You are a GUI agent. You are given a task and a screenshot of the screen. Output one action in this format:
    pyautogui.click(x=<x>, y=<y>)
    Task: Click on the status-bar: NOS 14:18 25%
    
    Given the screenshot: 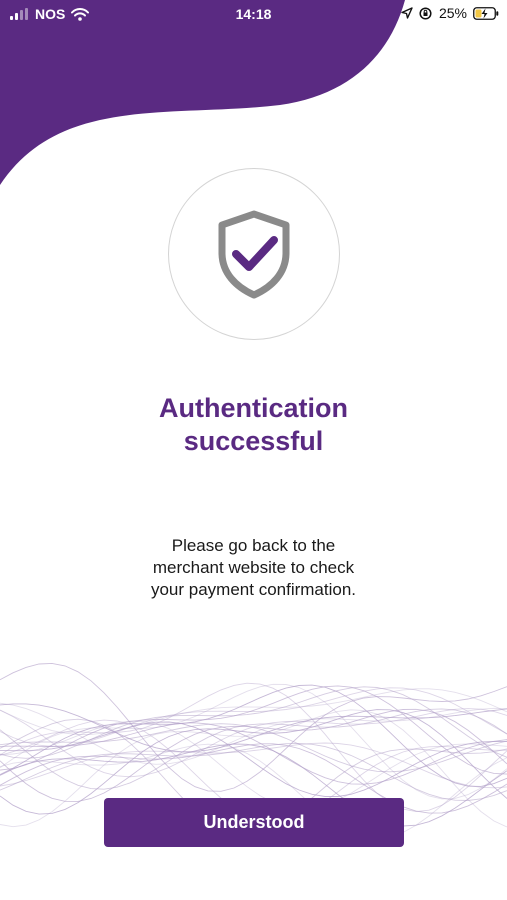 What is the action you would take?
    pyautogui.click(x=253, y=14)
    